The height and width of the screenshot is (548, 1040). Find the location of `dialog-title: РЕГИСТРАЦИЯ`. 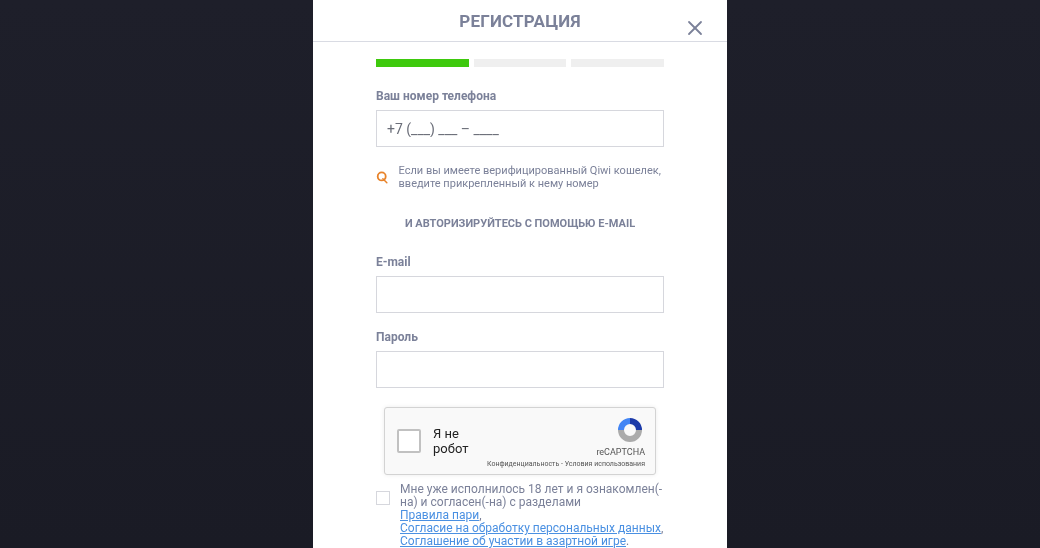

dialog-title: РЕГИСТРАЦИЯ is located at coordinates (520, 20).